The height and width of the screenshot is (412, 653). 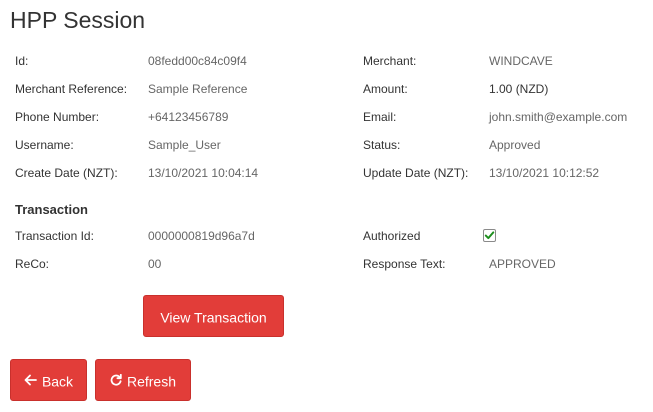 I want to click on authorized-checkbox, so click(x=489, y=235).